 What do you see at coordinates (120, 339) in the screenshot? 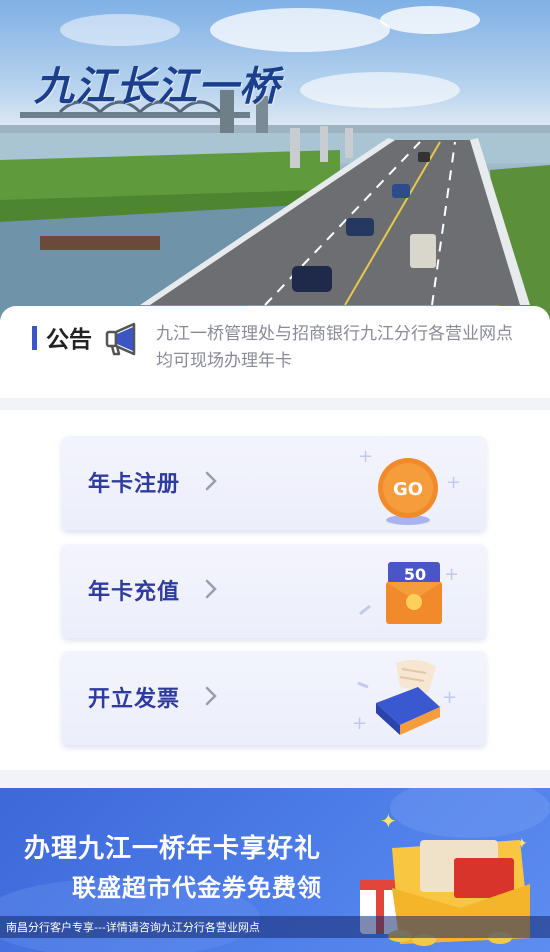
I see `megaphone-icon` at bounding box center [120, 339].